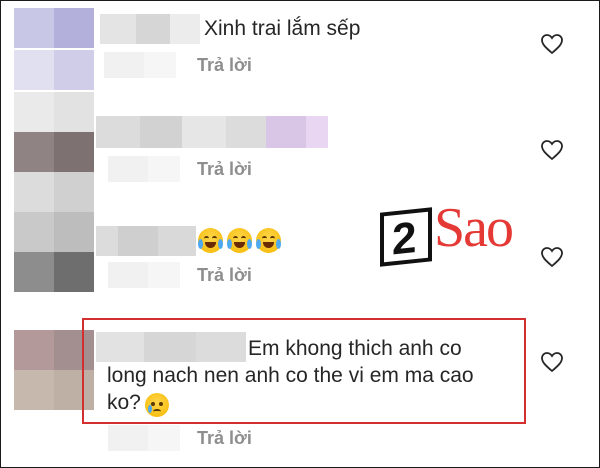  I want to click on comment-text: Xinh trai lắm sếp, so click(282, 28).